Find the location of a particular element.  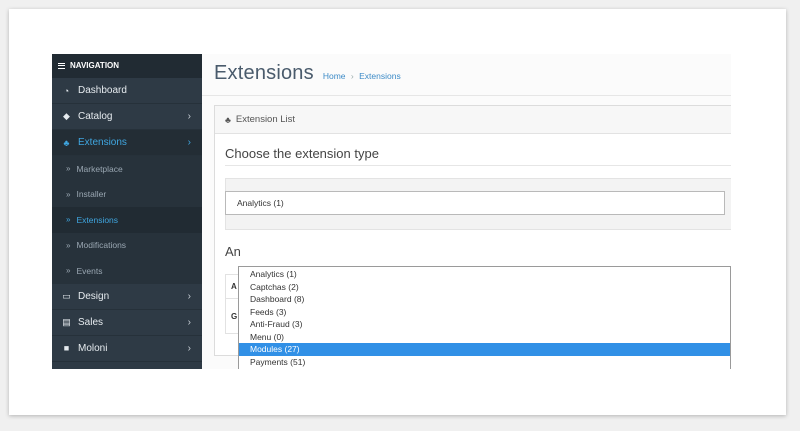

sidebar-subitem-modifications: » Modifications is located at coordinates (127, 245).